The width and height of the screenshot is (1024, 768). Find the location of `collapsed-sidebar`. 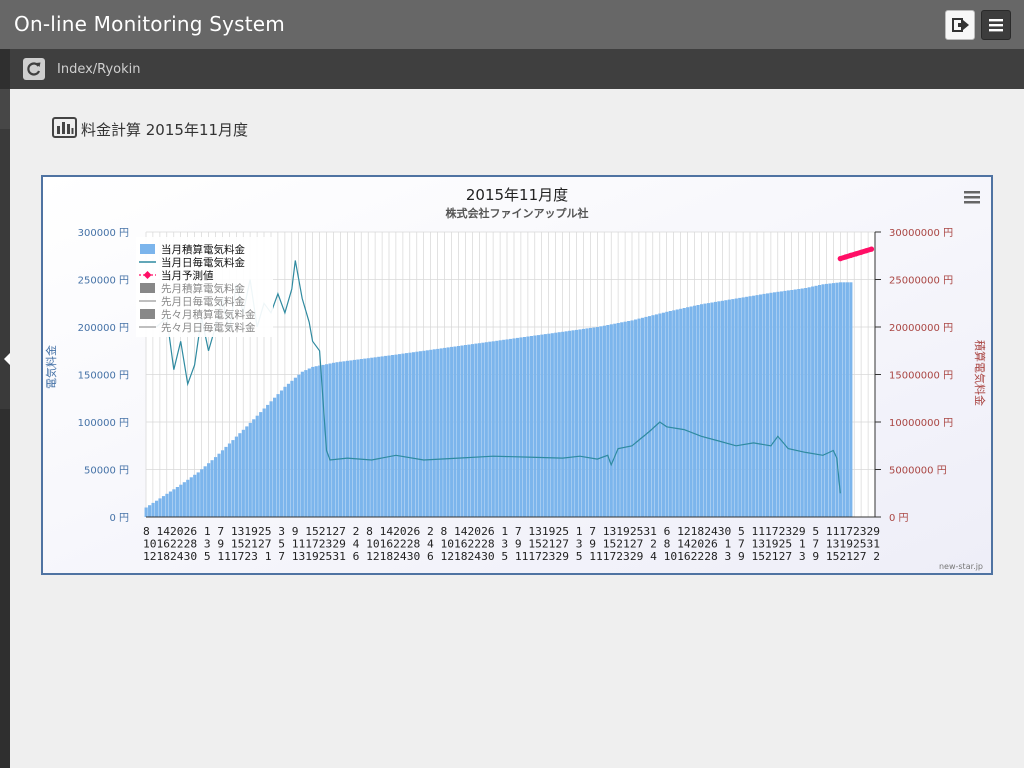

collapsed-sidebar is located at coordinates (5, 428).